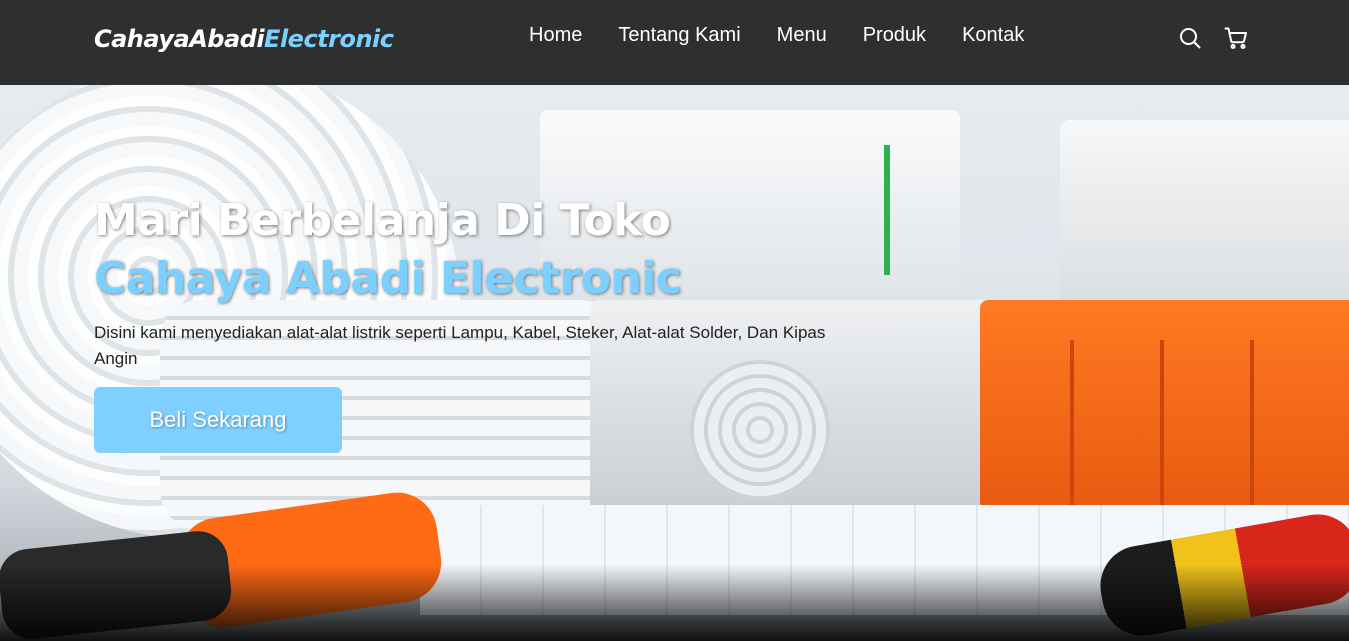  I want to click on nav-link-menu: Menu, so click(802, 35).